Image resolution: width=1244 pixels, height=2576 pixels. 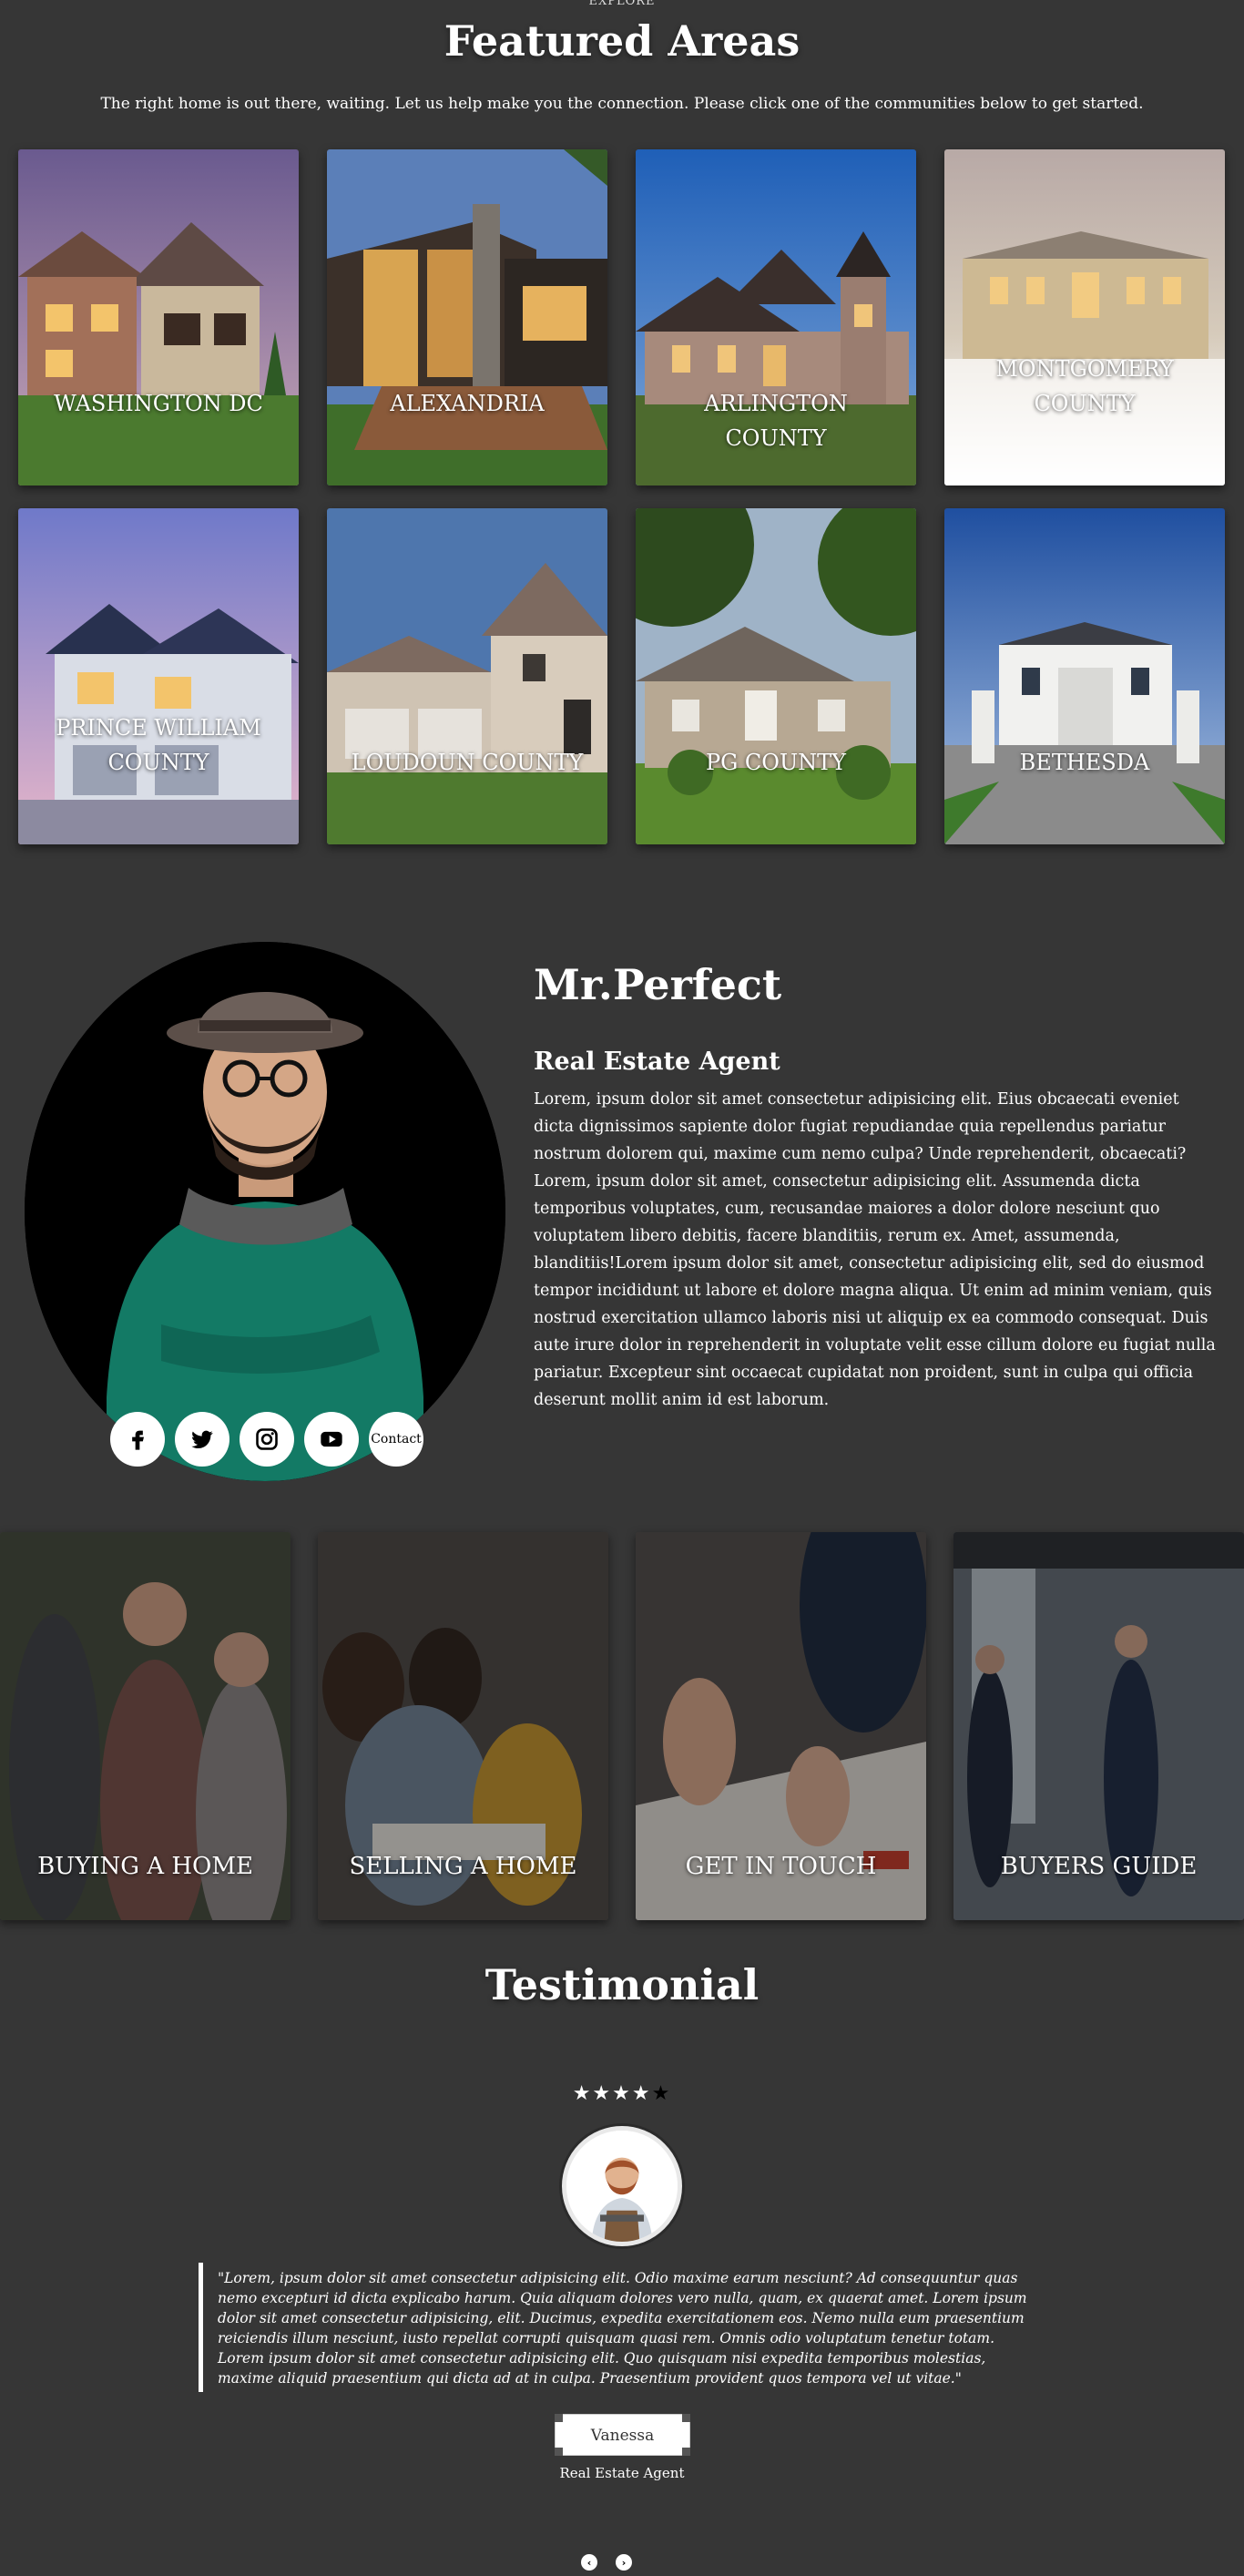 I want to click on testimonial-title: Testimonial, so click(x=622, y=1985).